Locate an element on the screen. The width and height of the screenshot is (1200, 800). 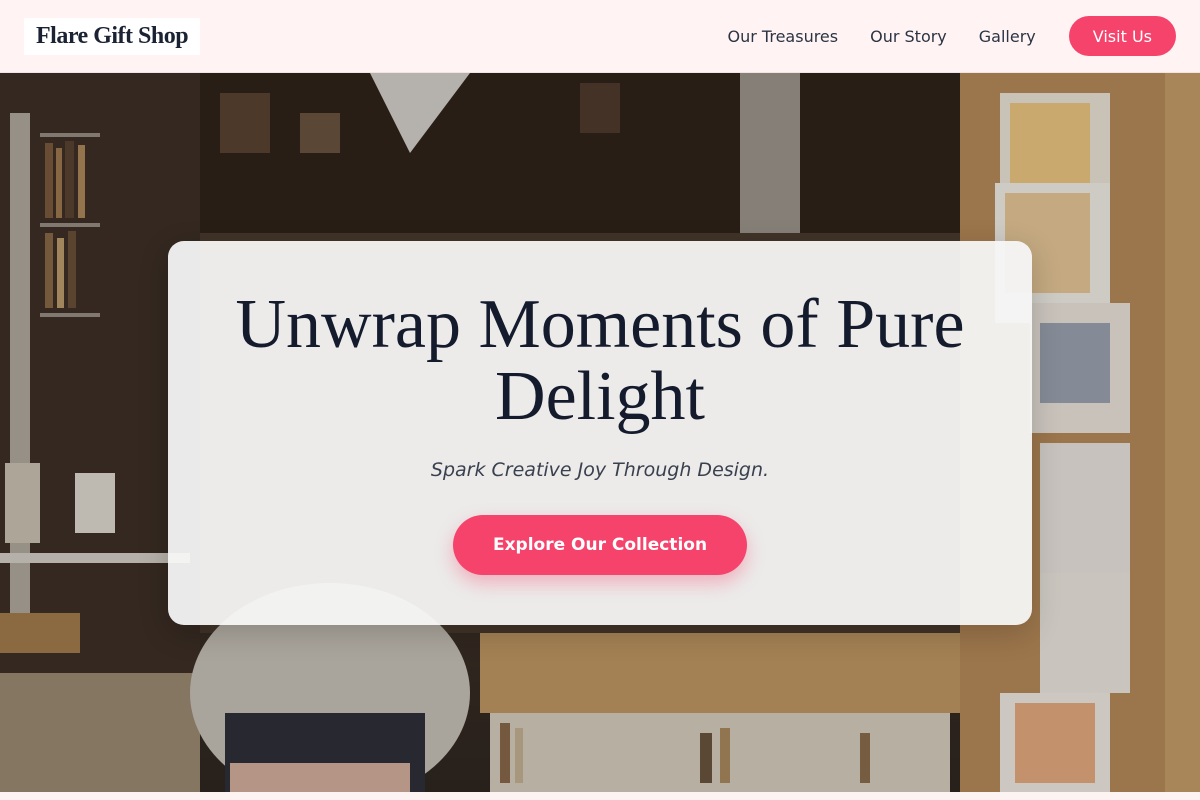
nav-link-our-story: Our Story is located at coordinates (908, 36).